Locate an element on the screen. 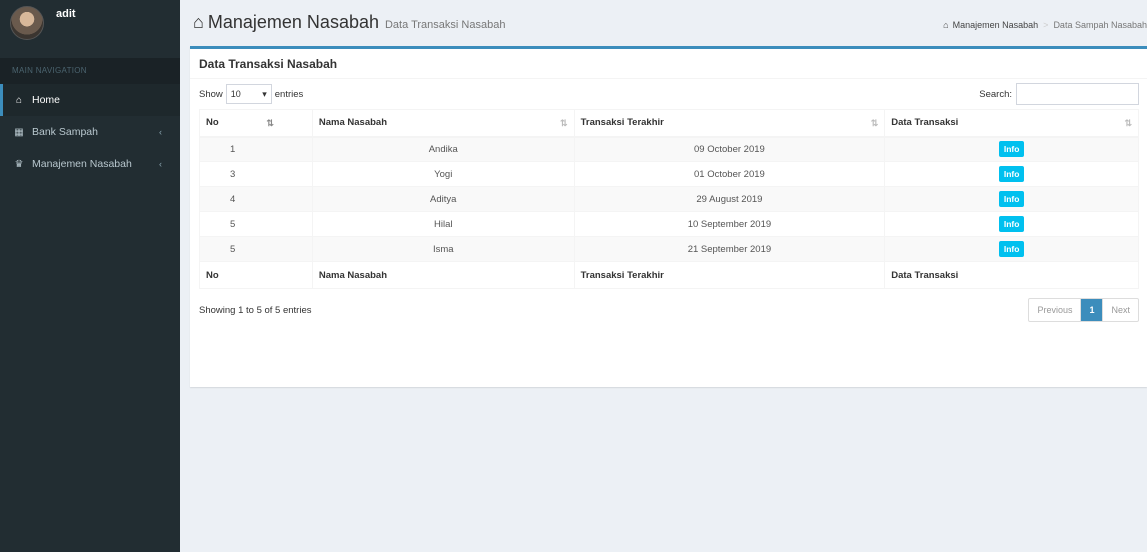 Image resolution: width=1147 pixels, height=552 pixels. column-label: Data Transaksi is located at coordinates (925, 123).